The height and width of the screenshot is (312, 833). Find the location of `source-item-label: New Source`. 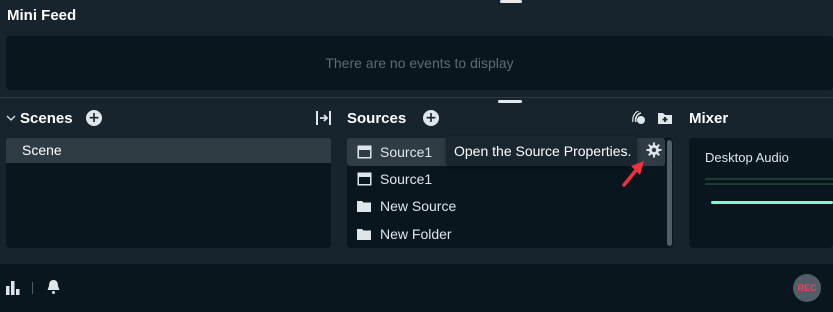

source-item-label: New Source is located at coordinates (418, 206).